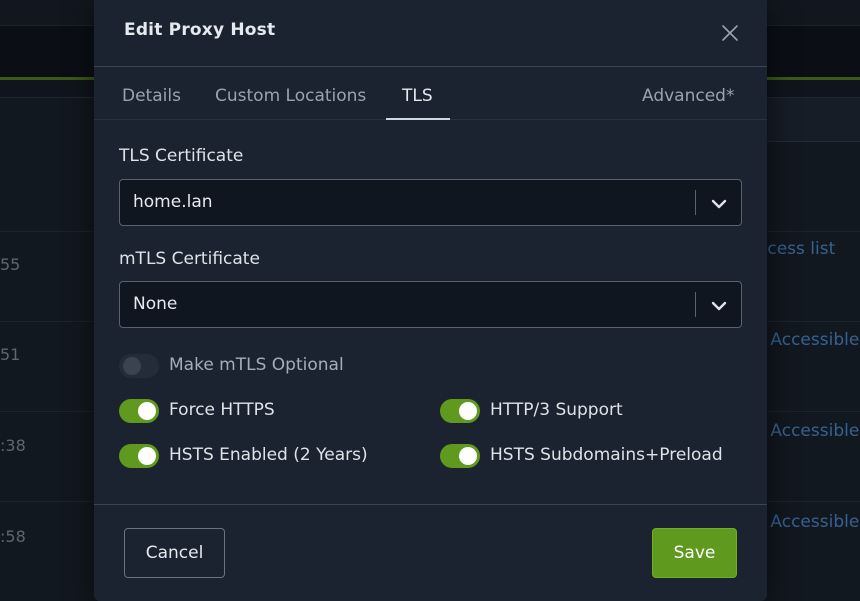  I want to click on hsts-enabled-toggle, so click(139, 456).